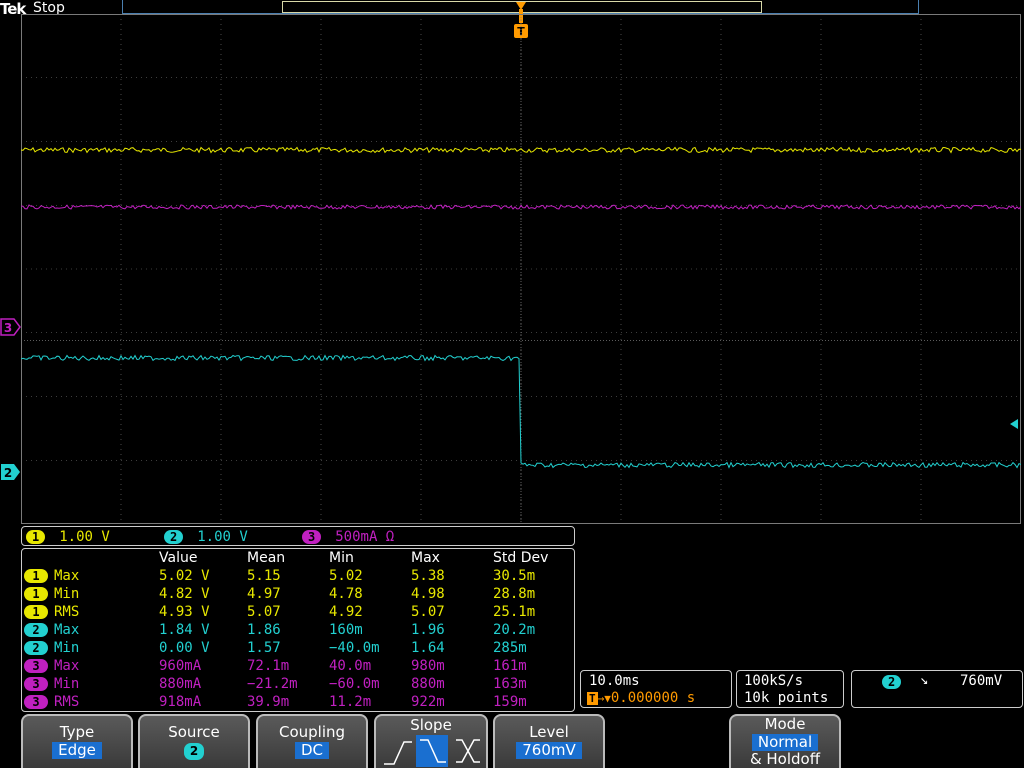  I want to click on measurement-max: 880m, so click(428, 684).